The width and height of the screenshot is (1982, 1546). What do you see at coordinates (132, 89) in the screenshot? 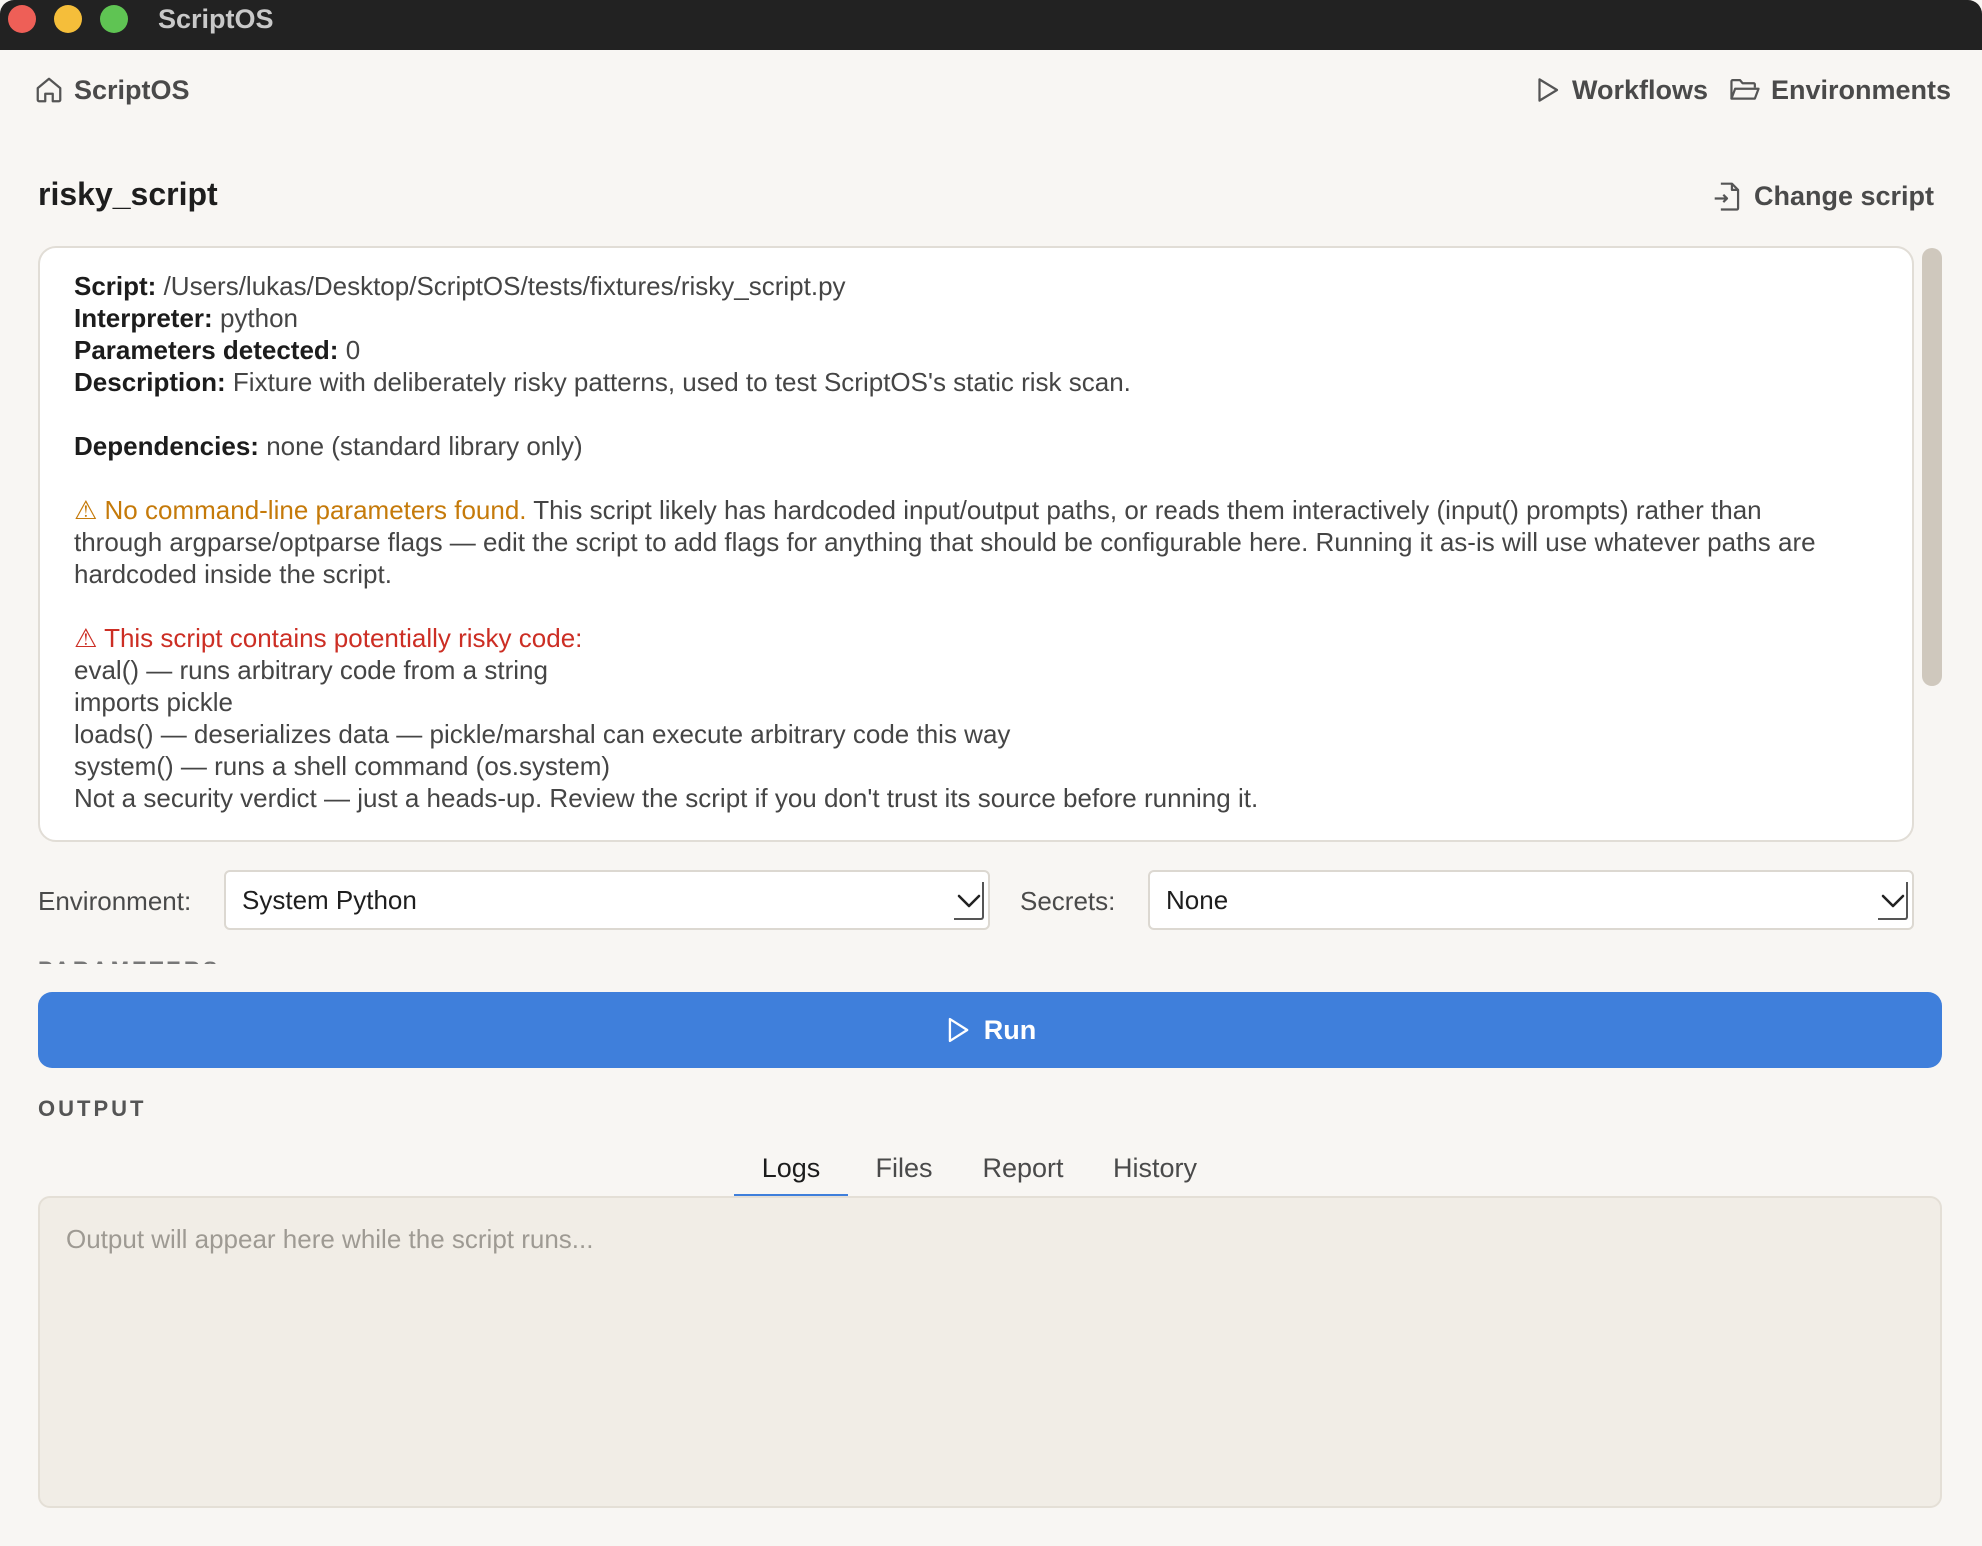
I see `nav-home-label: ScriptOS` at bounding box center [132, 89].